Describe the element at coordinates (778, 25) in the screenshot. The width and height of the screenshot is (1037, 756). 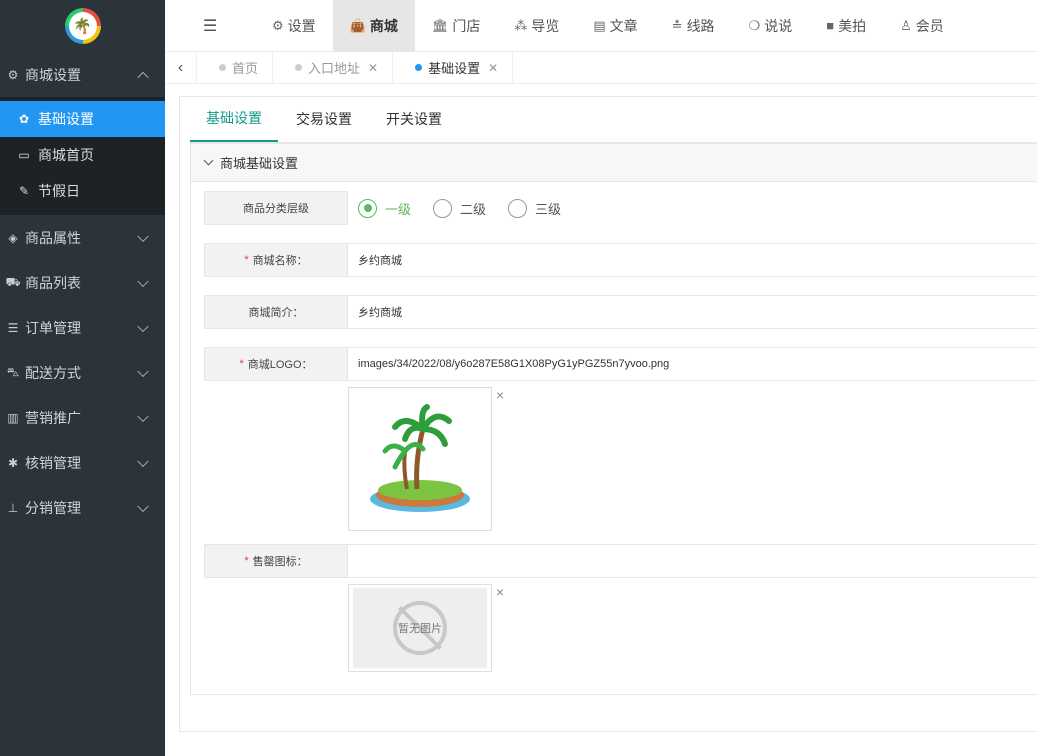
I see `topnav-label: 说说` at that location.